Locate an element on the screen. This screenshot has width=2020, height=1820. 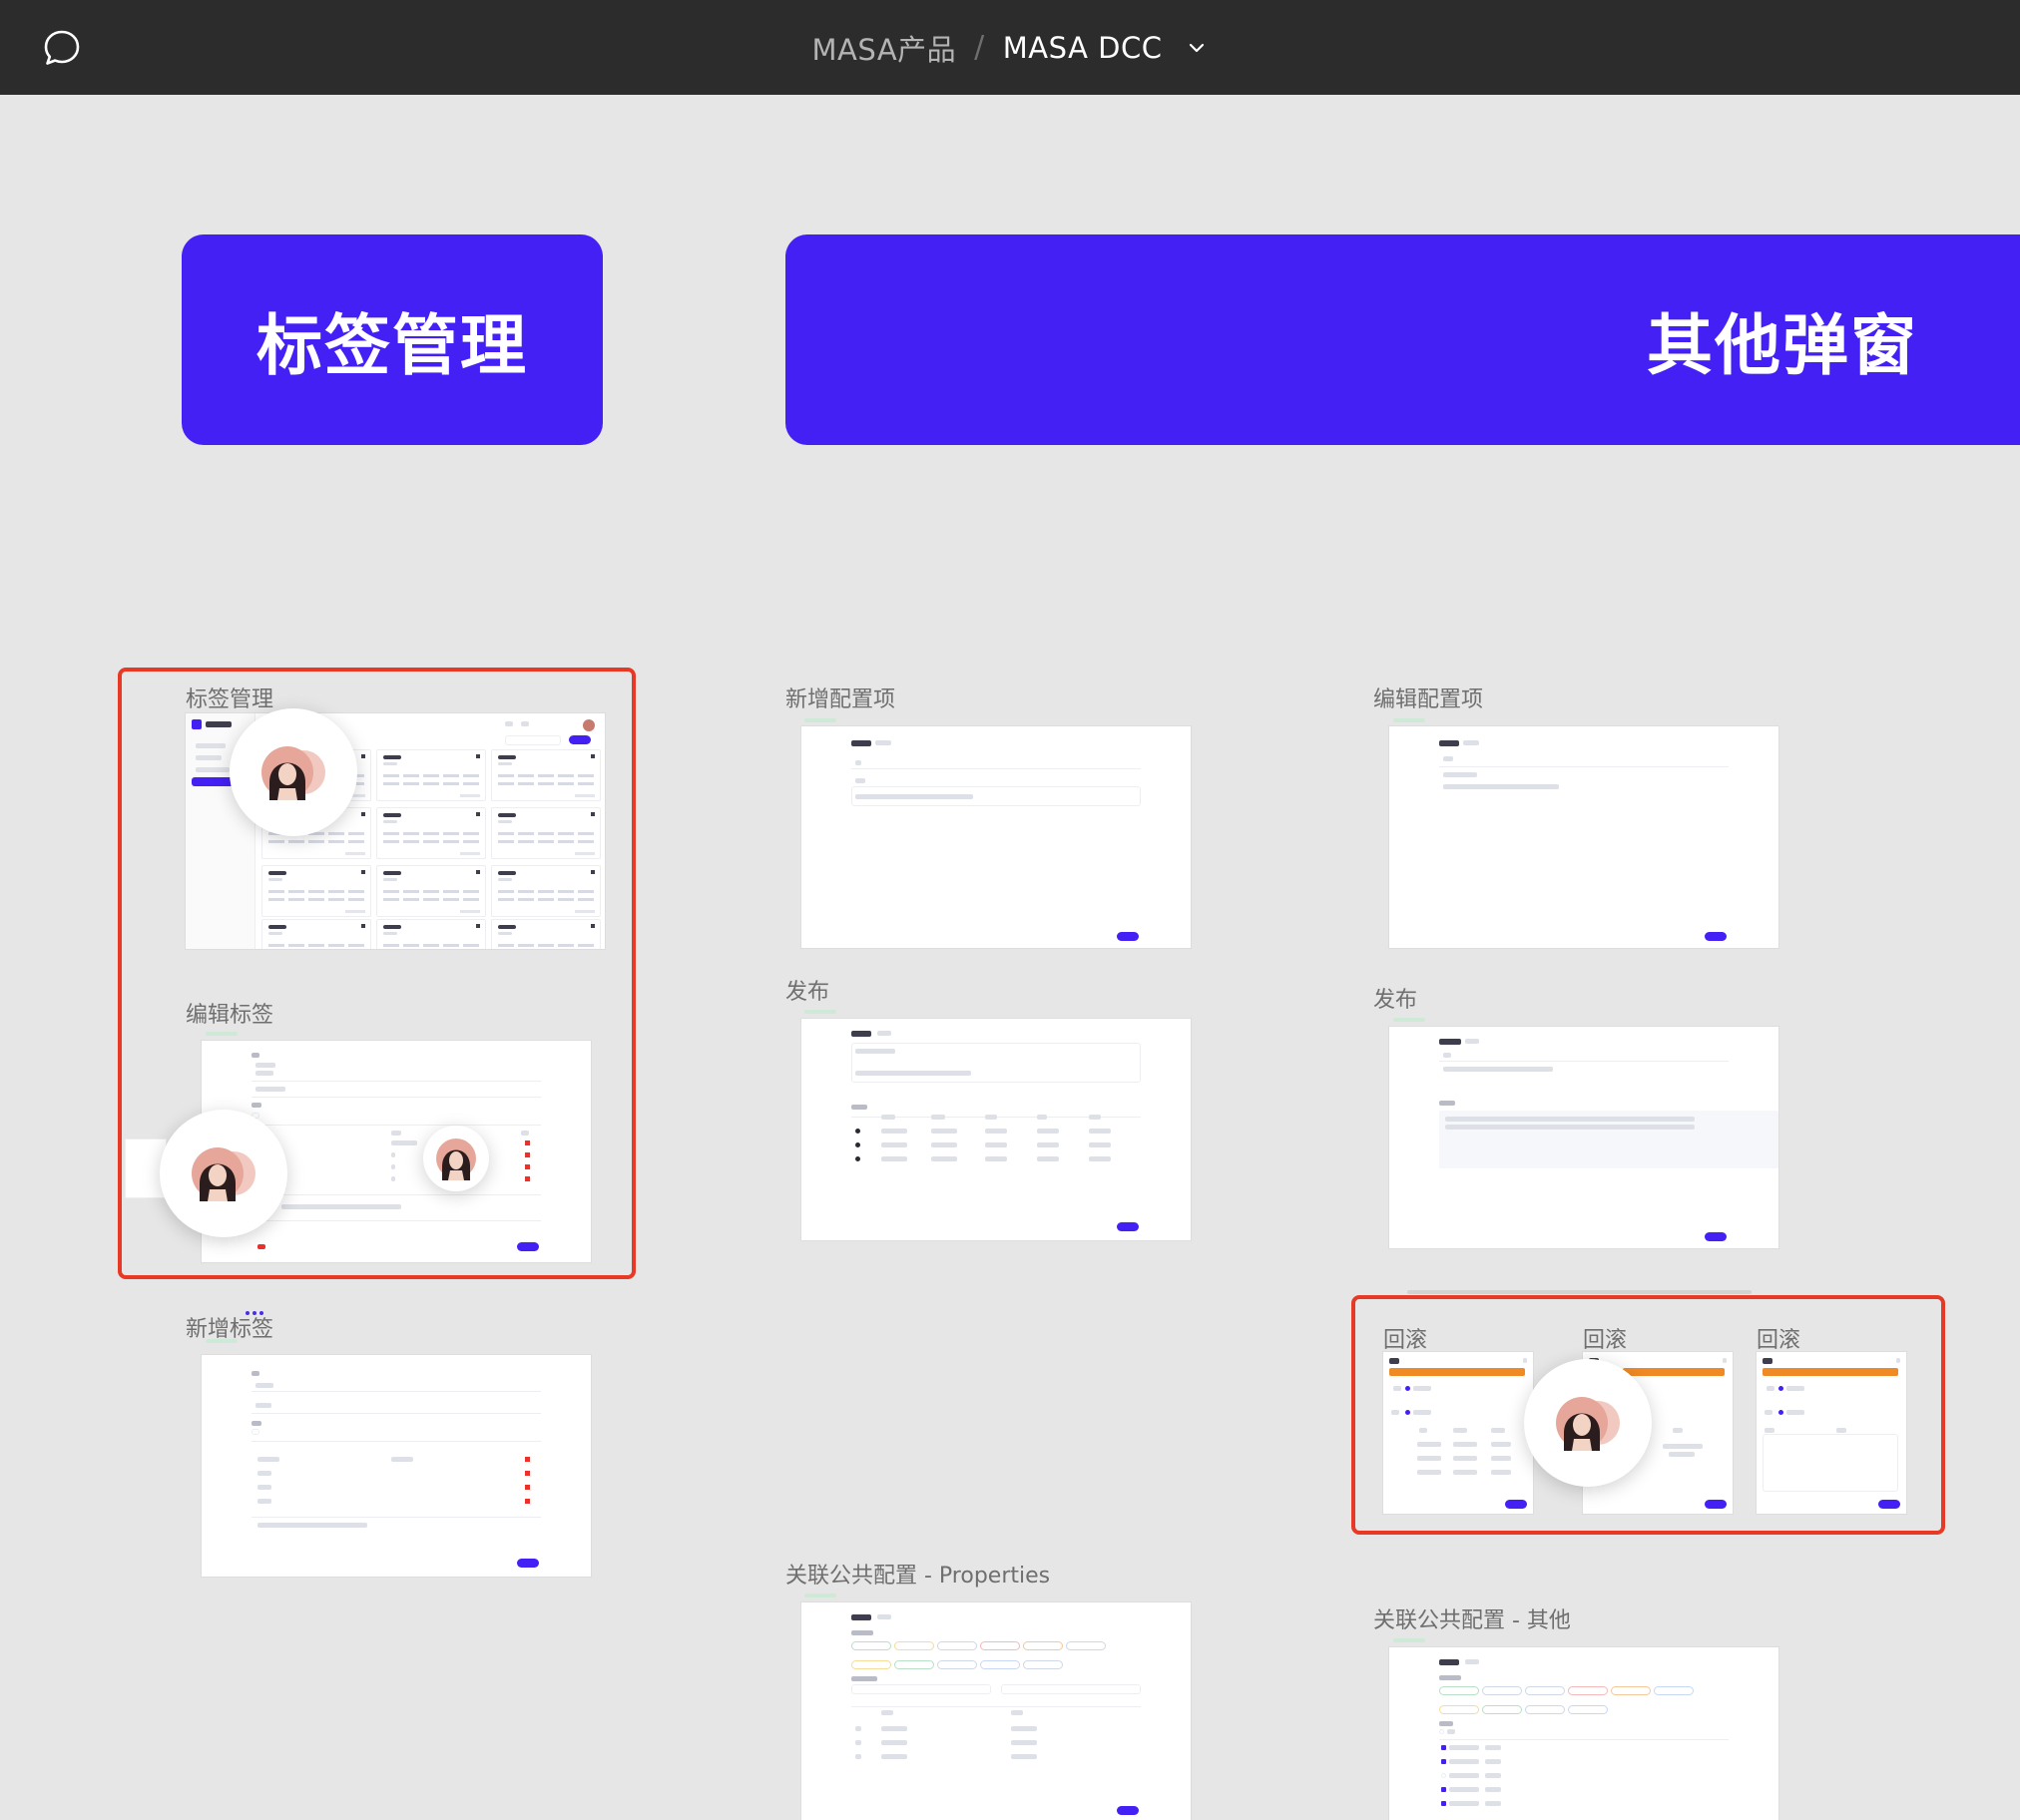
frame-link-public-props is located at coordinates (996, 1711).